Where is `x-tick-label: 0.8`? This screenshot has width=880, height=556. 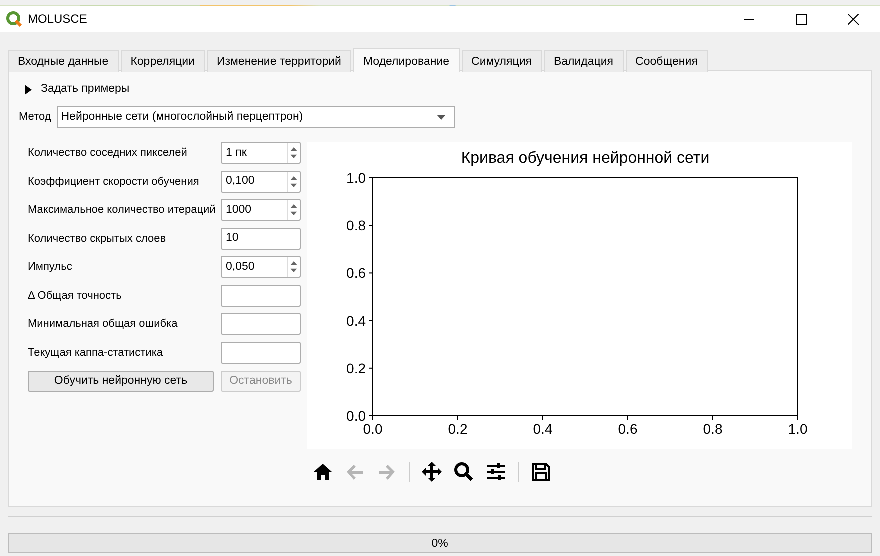 x-tick-label: 0.8 is located at coordinates (713, 429).